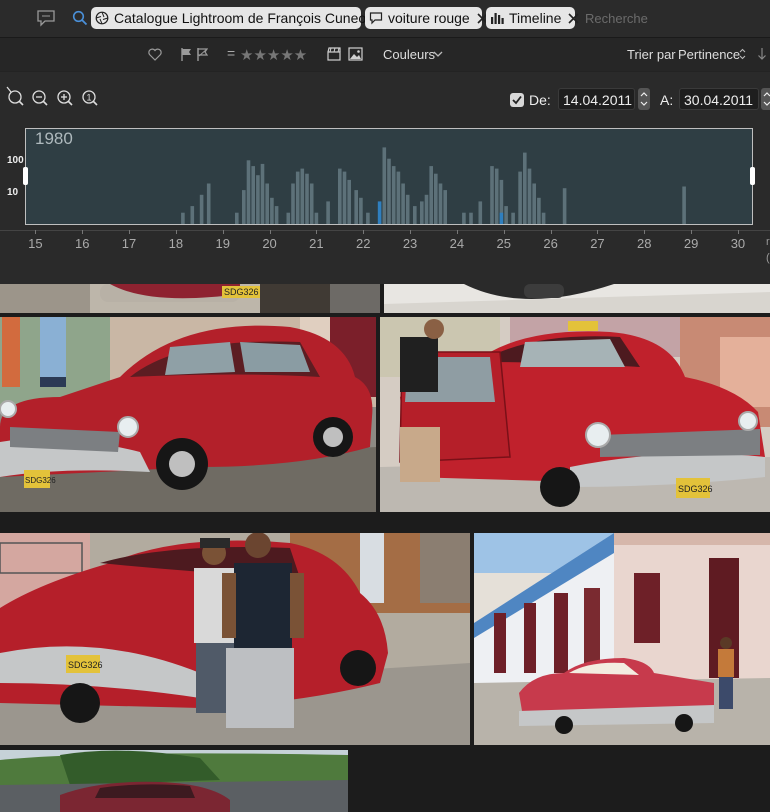 The width and height of the screenshot is (770, 812). What do you see at coordinates (503, 243) in the screenshot?
I see `x-tick-label: 25` at bounding box center [503, 243].